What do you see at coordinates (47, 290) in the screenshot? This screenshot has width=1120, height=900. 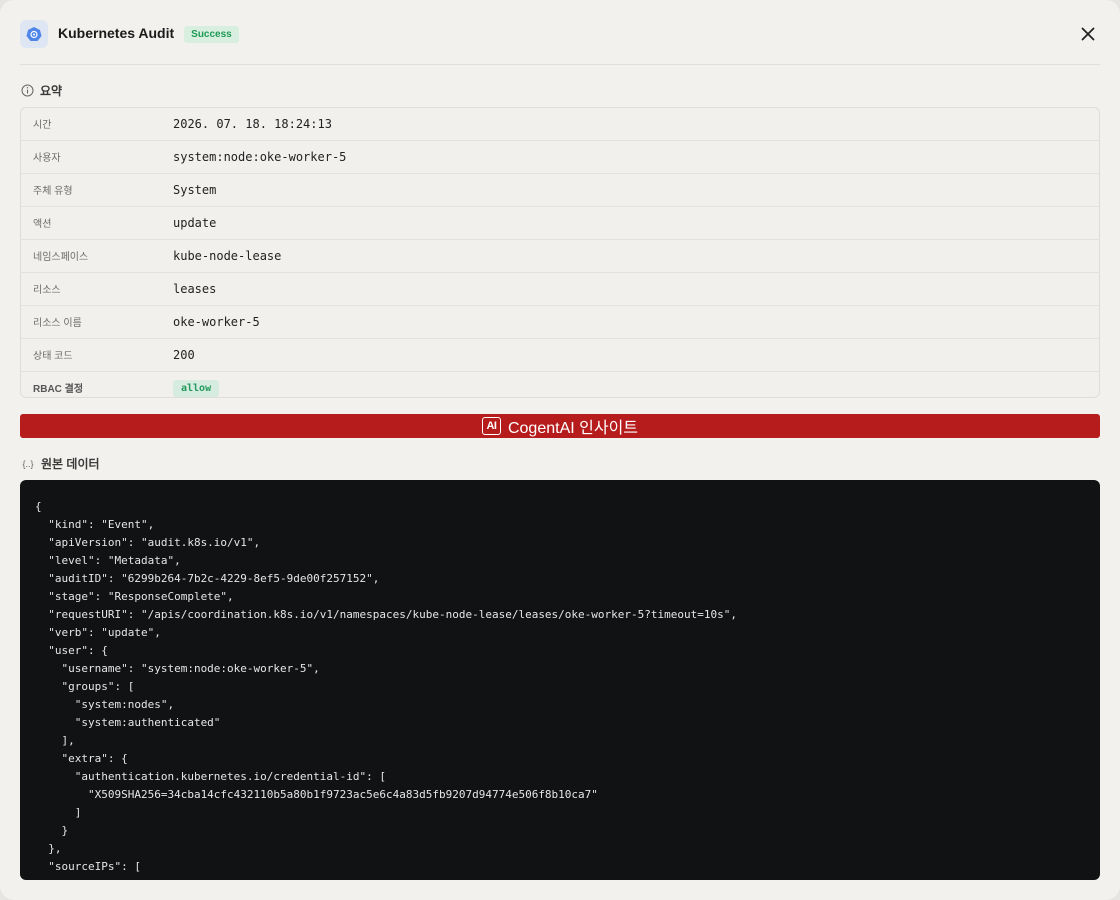 I see `row-key: 리소스` at bounding box center [47, 290].